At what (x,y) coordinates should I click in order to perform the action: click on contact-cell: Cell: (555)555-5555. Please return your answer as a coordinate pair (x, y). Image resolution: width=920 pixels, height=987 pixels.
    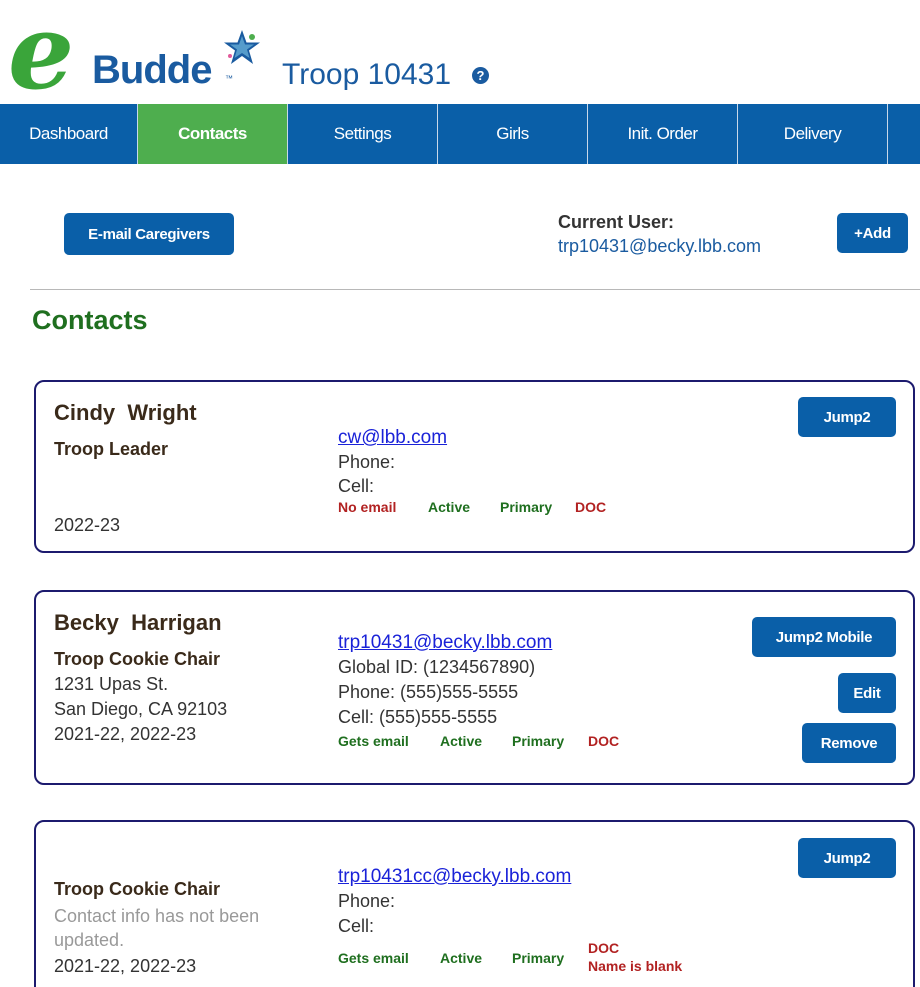
    Looking at the image, I should click on (418, 717).